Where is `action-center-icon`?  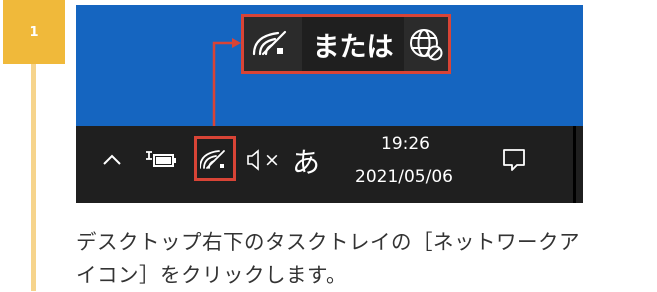 action-center-icon is located at coordinates (514, 160).